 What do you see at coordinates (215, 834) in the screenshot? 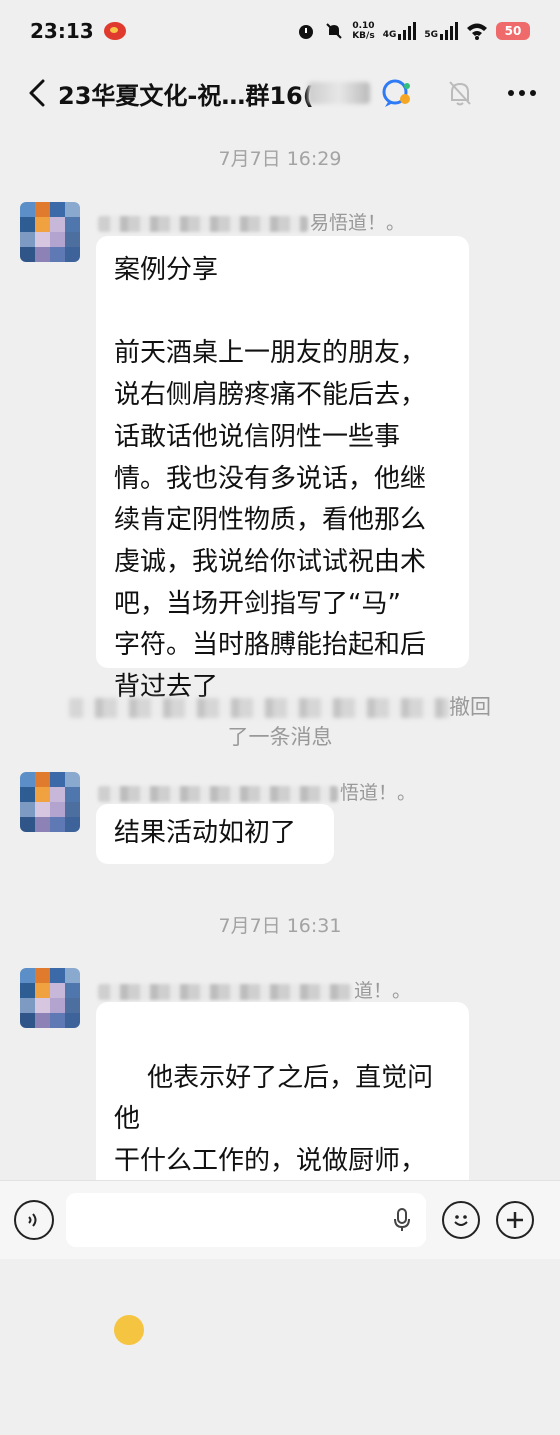
I see `message-bubble: 结果活动如初了` at bounding box center [215, 834].